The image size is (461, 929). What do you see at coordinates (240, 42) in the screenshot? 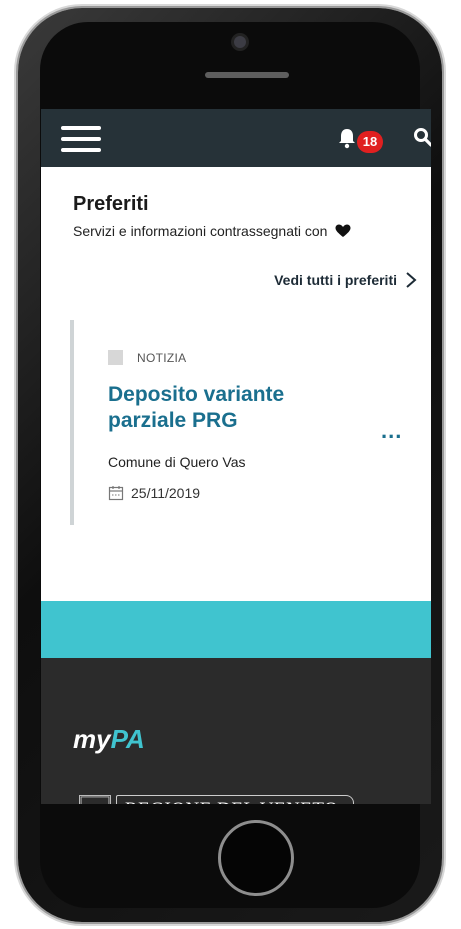
I see `front-camera` at bounding box center [240, 42].